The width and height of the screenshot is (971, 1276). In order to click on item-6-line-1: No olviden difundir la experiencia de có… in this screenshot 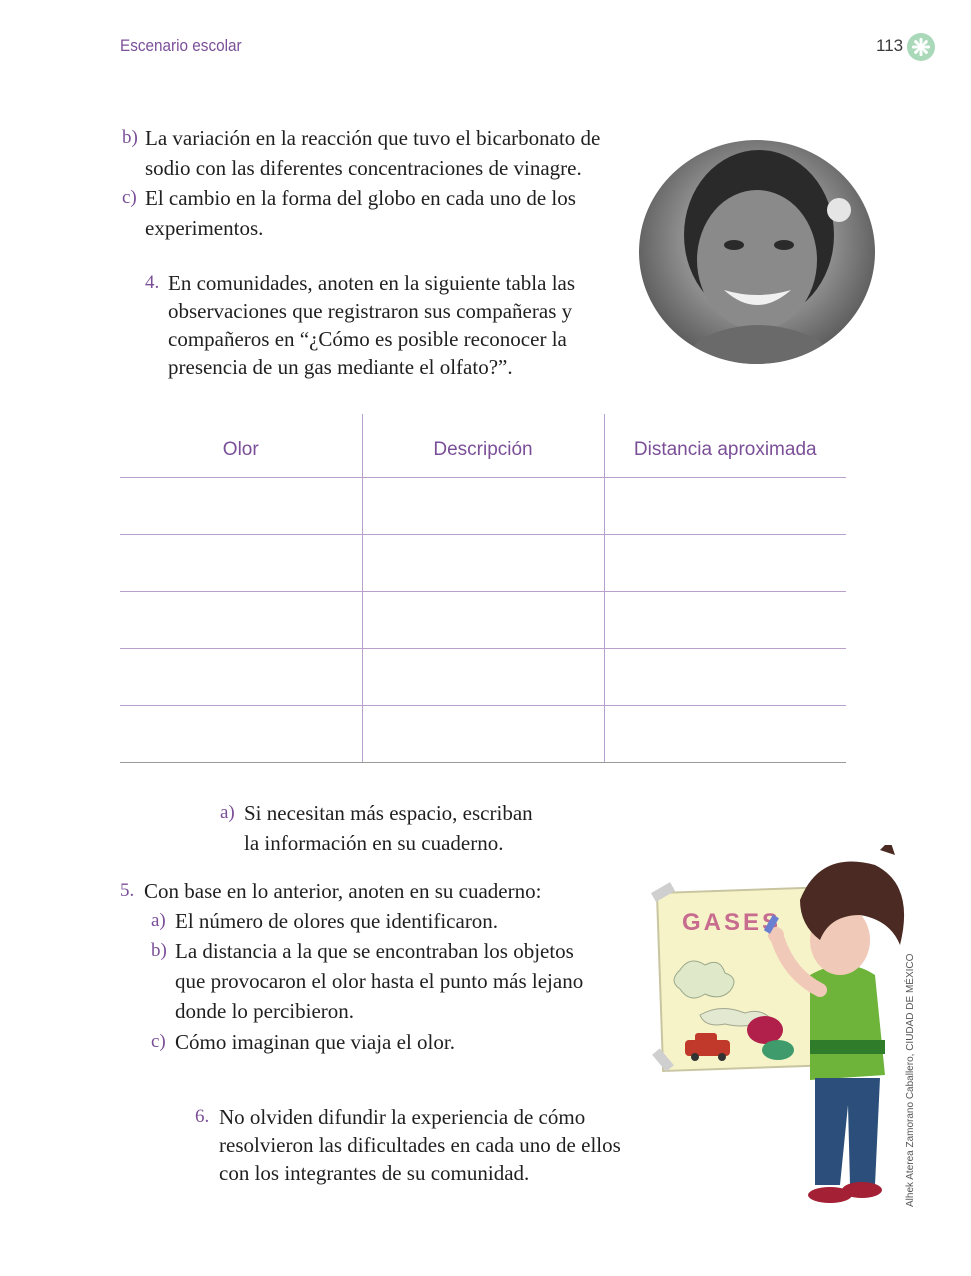, I will do `click(402, 1117)`.